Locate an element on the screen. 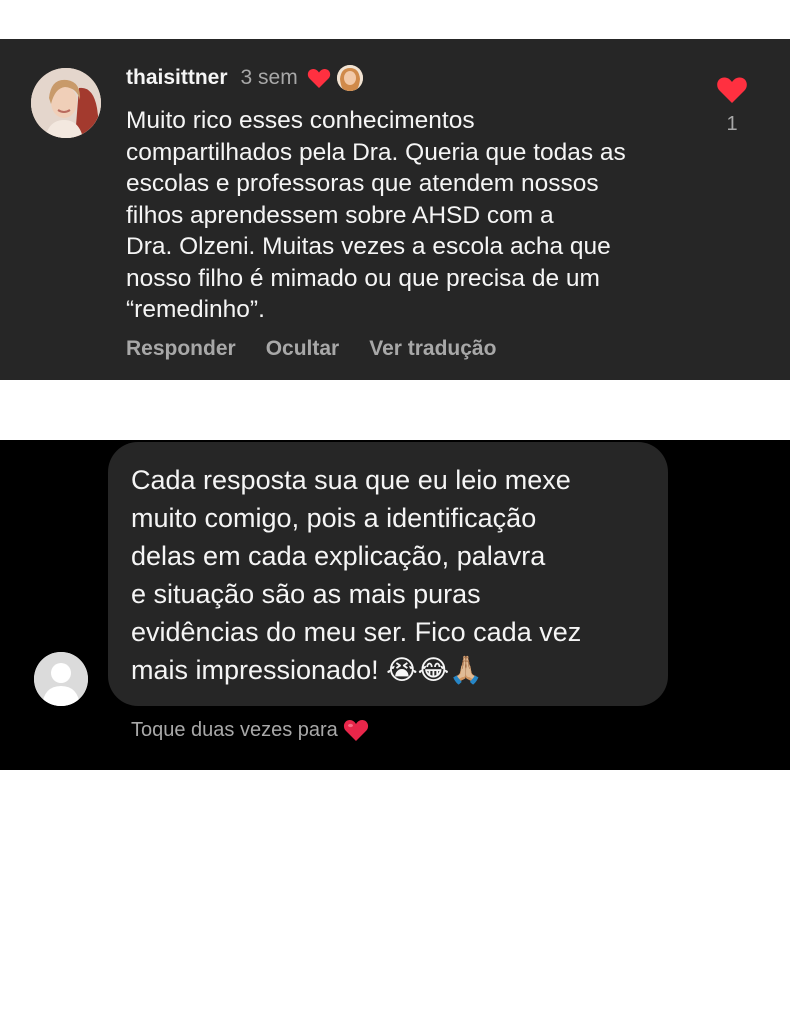 Image resolution: width=790 pixels, height=1024 pixels. like-count: 1 is located at coordinates (732, 124).